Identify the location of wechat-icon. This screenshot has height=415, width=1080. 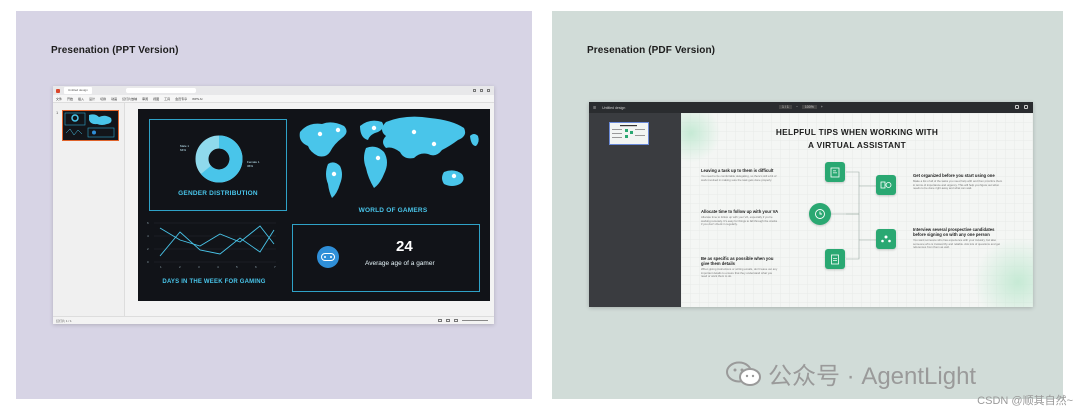
(743, 373).